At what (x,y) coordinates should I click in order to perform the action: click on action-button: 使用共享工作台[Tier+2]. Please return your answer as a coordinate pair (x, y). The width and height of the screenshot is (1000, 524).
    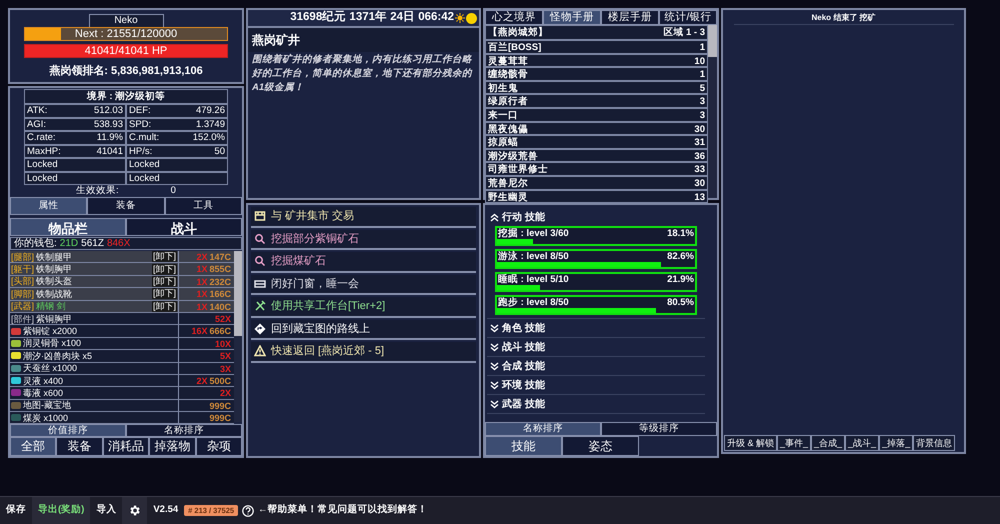
    Looking at the image, I should click on (363, 307).